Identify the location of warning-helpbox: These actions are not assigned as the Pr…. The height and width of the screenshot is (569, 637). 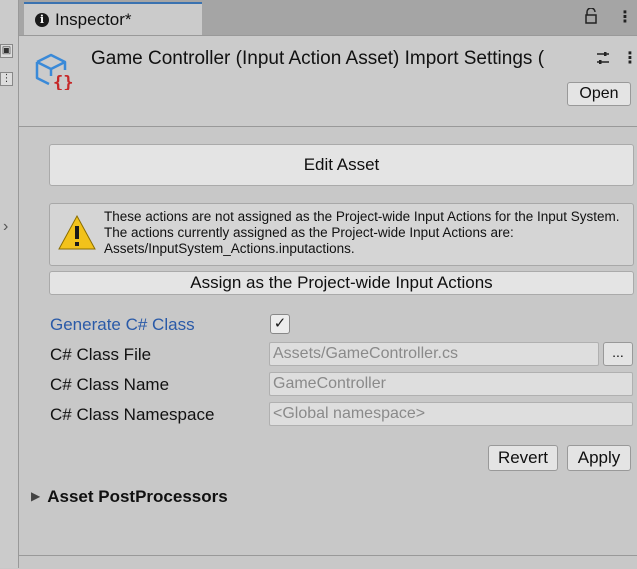
(341, 234).